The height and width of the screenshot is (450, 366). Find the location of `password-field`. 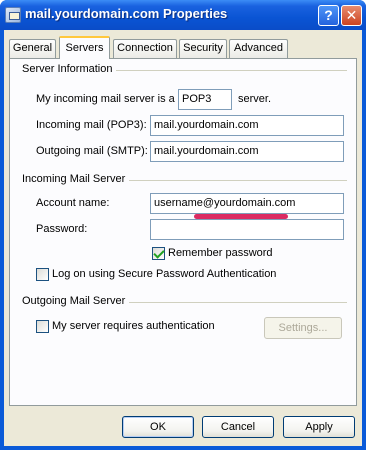

password-field is located at coordinates (247, 229).